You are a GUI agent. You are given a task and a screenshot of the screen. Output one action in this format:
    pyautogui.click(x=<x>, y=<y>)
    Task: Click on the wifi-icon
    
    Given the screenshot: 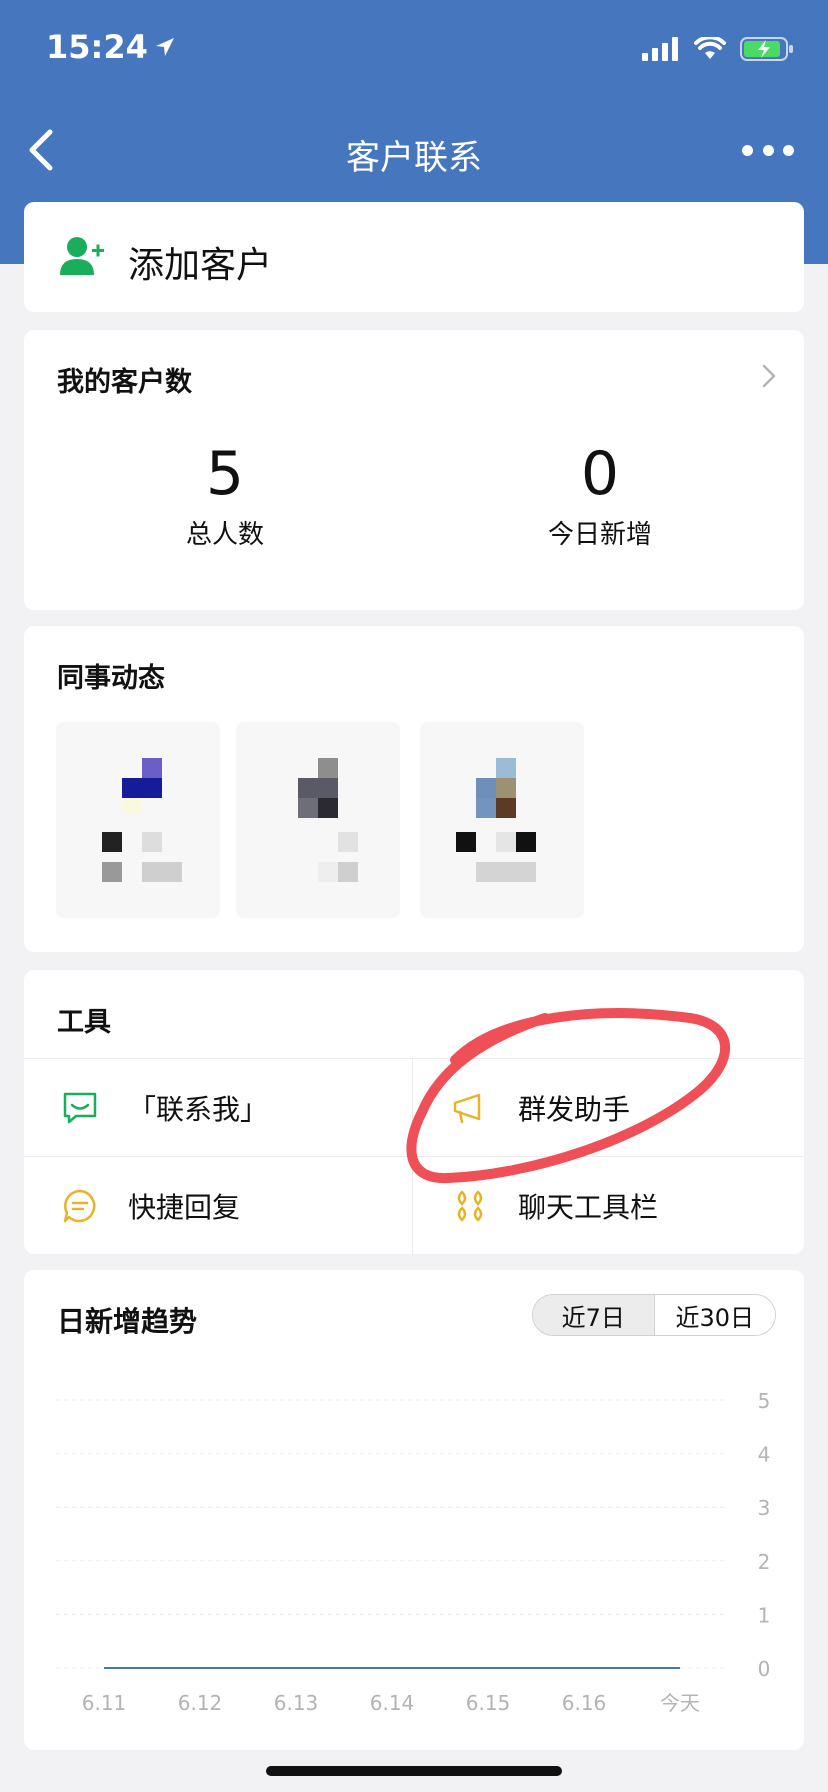 What is the action you would take?
    pyautogui.click(x=710, y=48)
    